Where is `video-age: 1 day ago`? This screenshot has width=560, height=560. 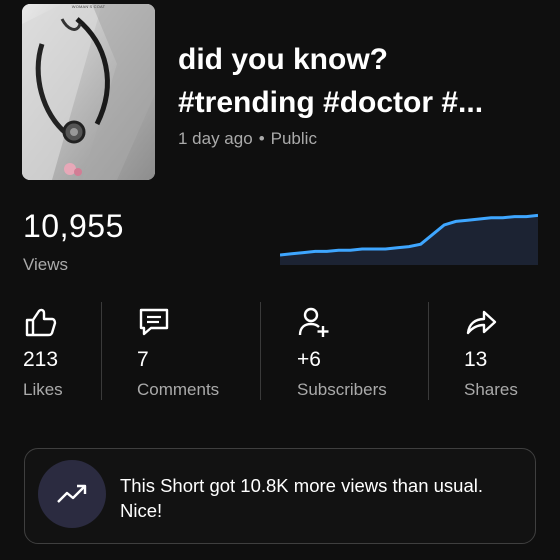 video-age: 1 day ago is located at coordinates (215, 138).